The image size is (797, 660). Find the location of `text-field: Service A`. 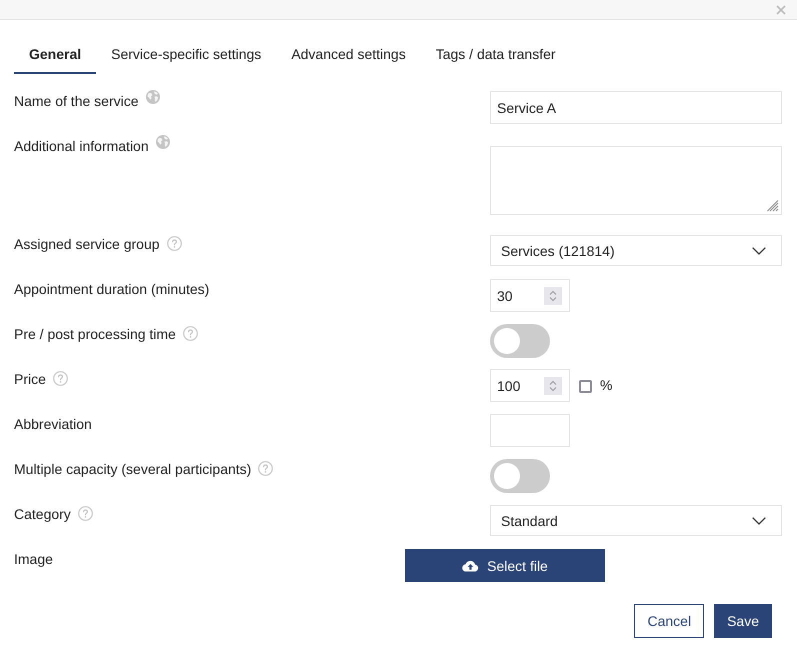

text-field: Service A is located at coordinates (636, 107).